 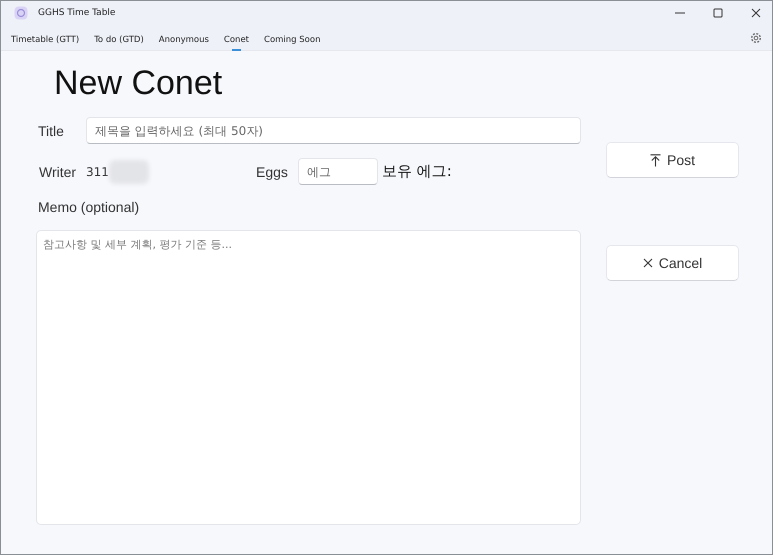 I want to click on cancel-button: Cancel, so click(x=672, y=263).